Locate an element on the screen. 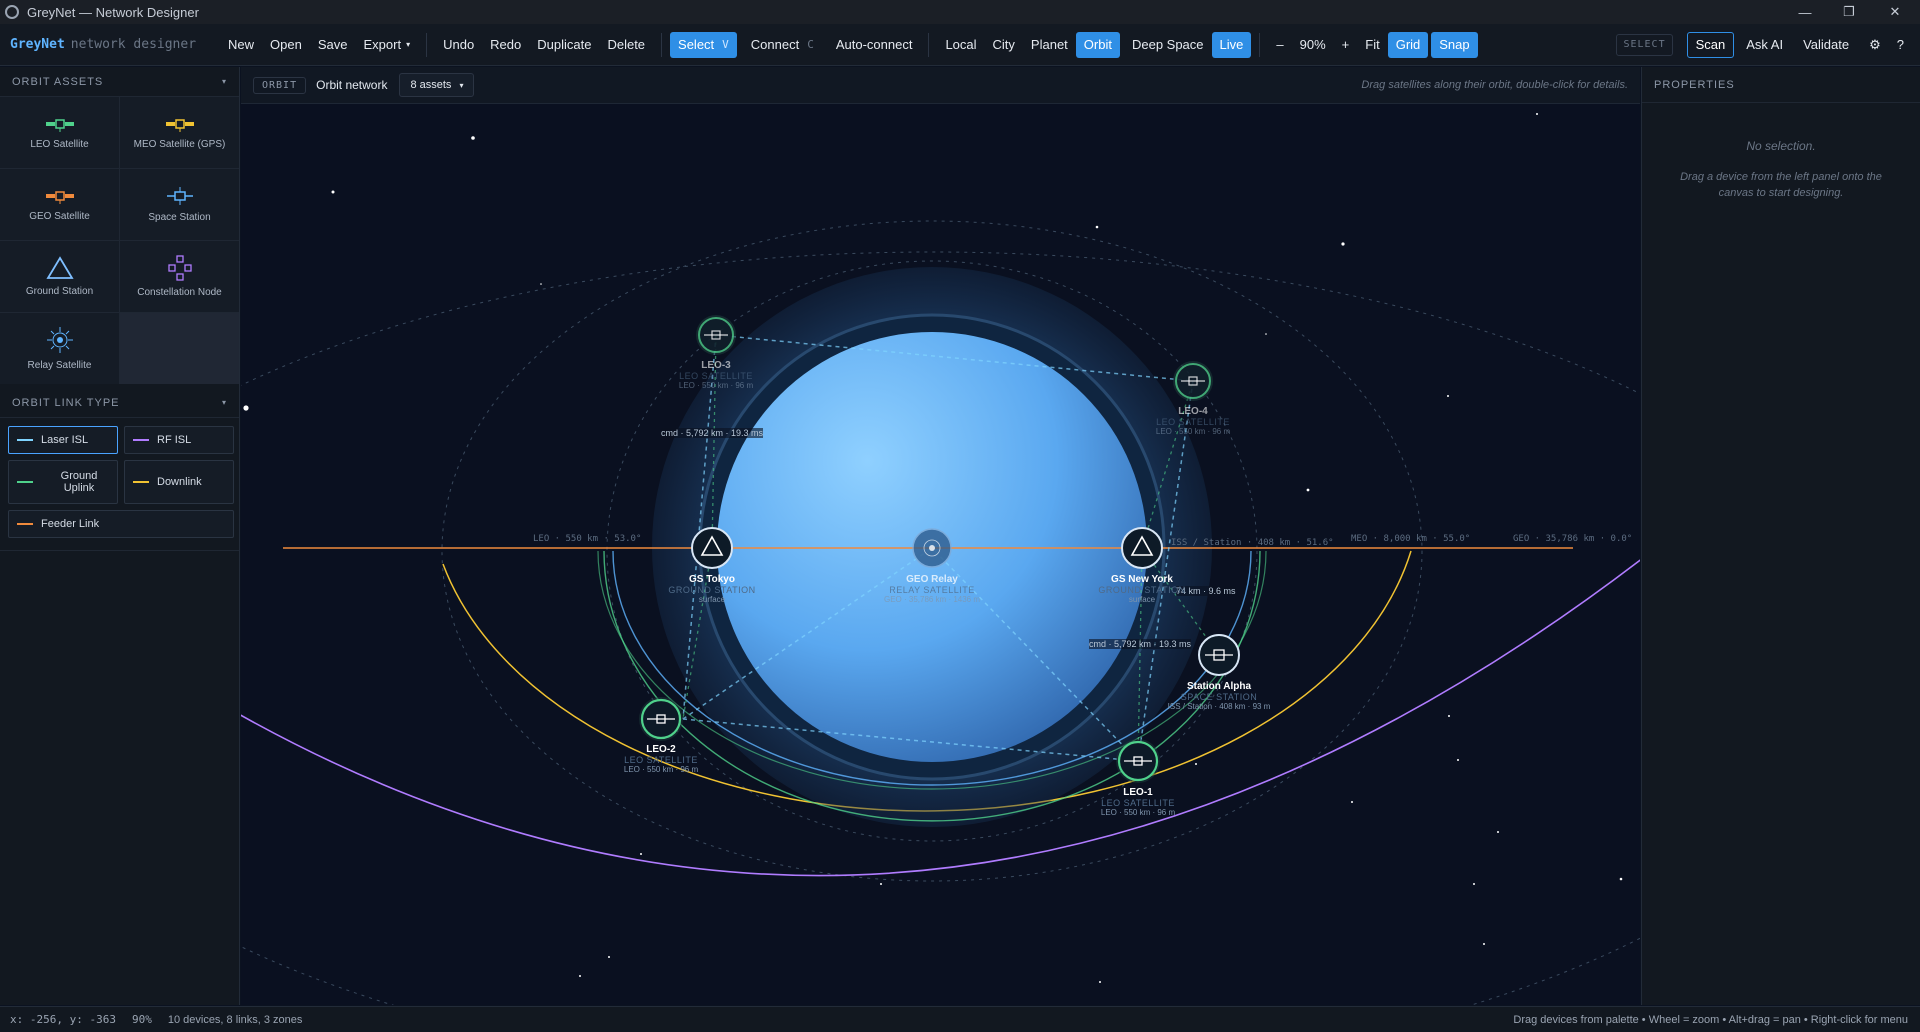 The width and height of the screenshot is (1920, 1032). asset-count-dropdown: 8 assets ▾ is located at coordinates (437, 85).